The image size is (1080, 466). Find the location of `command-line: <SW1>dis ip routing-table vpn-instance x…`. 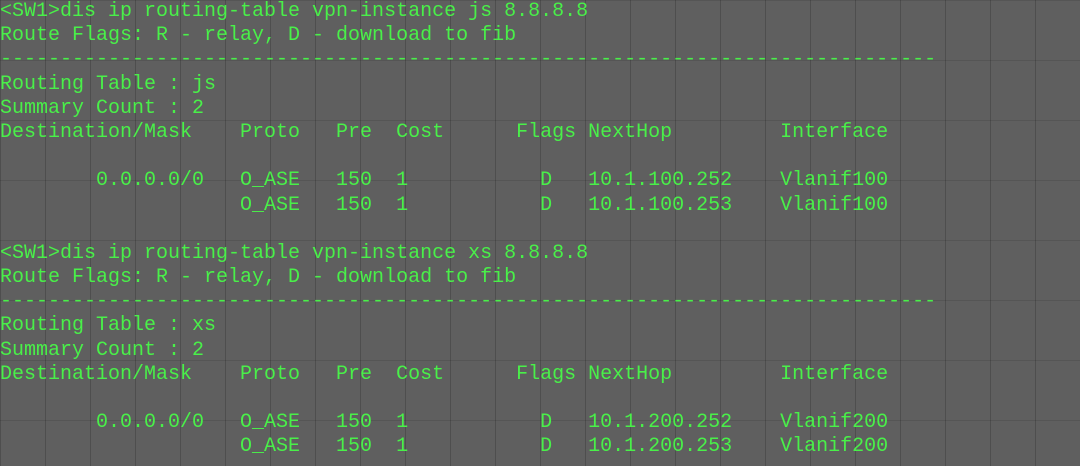

command-line: <SW1>dis ip routing-table vpn-instance x… is located at coordinates (294, 253).